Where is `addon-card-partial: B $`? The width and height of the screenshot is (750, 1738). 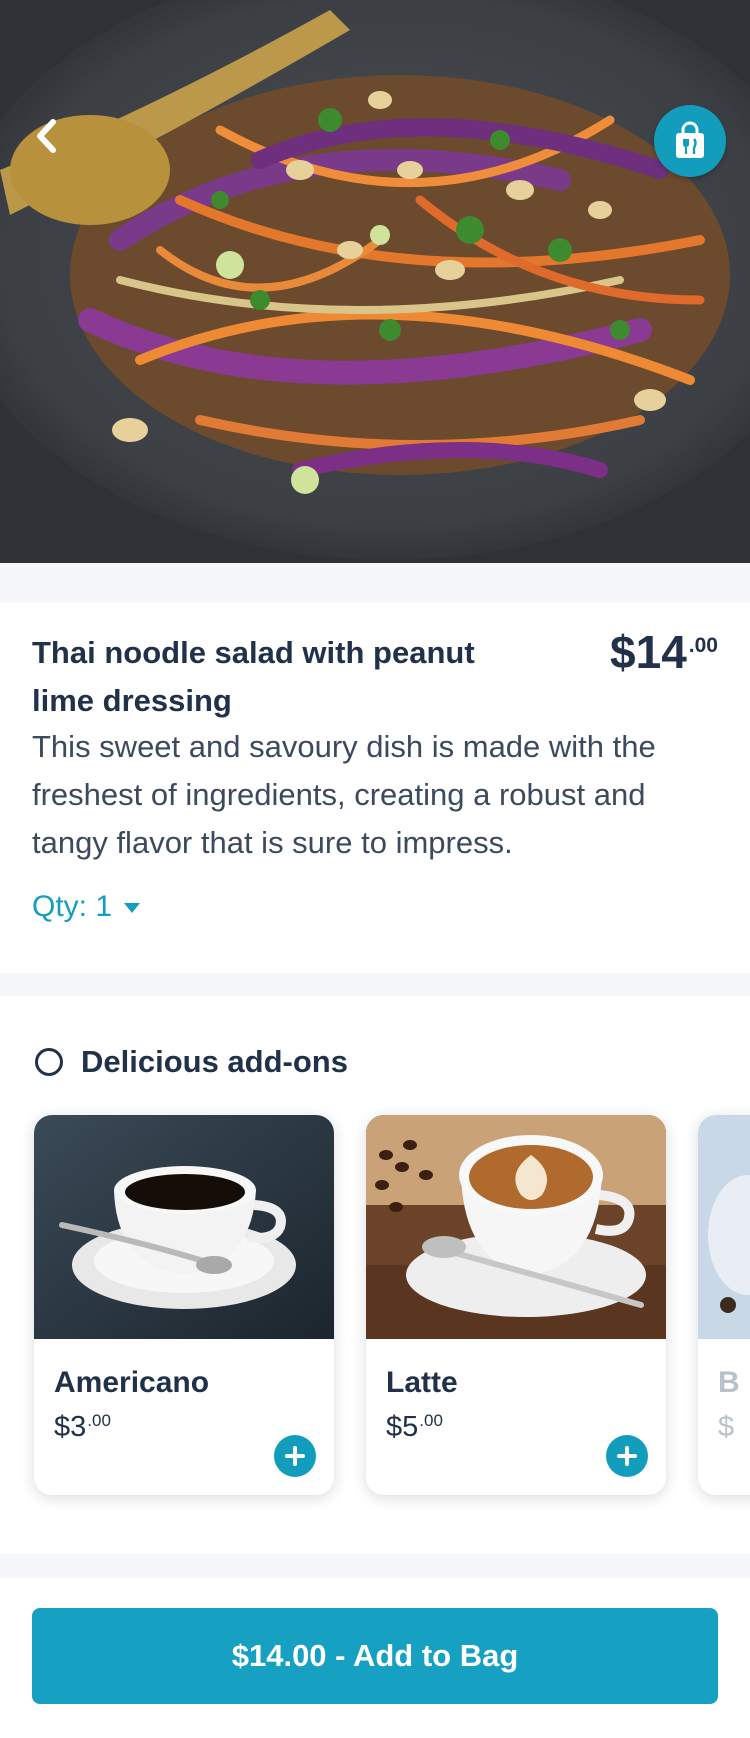 addon-card-partial: B $ is located at coordinates (724, 1305).